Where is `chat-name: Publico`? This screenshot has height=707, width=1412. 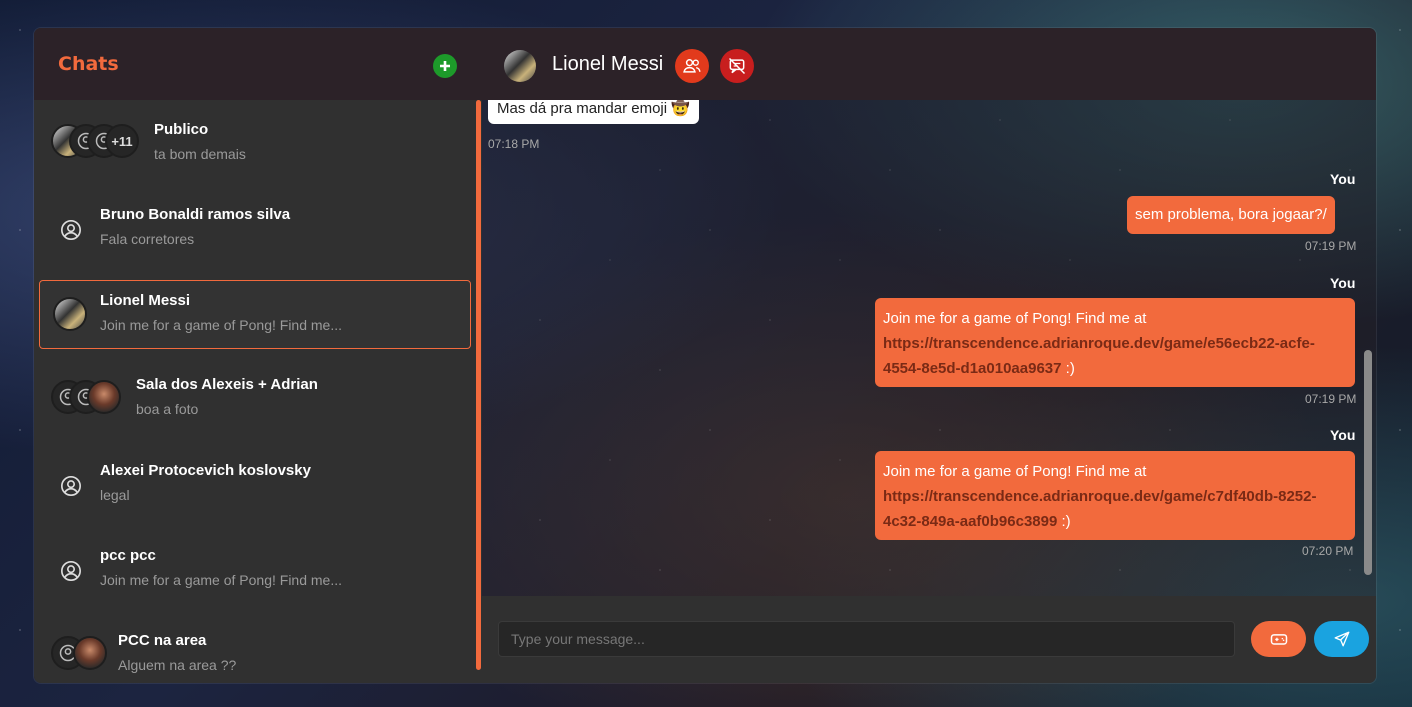 chat-name: Publico is located at coordinates (181, 129).